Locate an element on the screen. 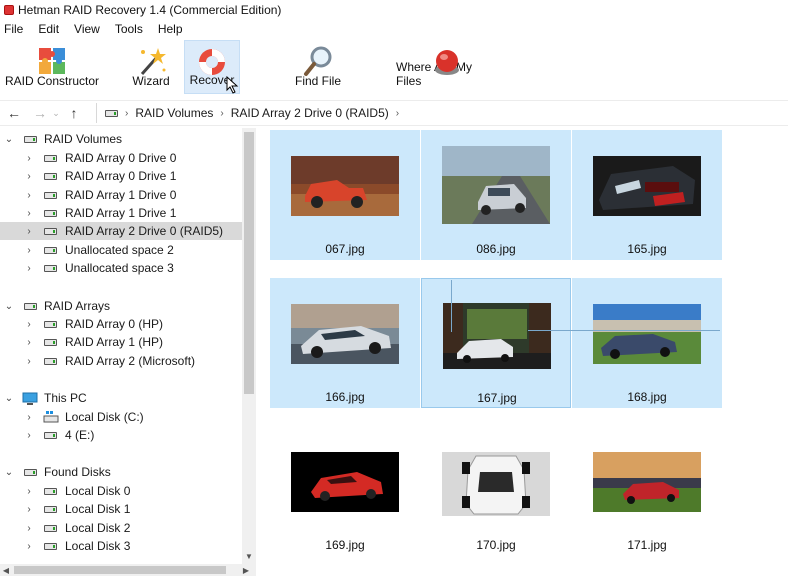 This screenshot has height=576, width=788. tree-item-label: Unallocated space 3 is located at coordinates (119, 268).